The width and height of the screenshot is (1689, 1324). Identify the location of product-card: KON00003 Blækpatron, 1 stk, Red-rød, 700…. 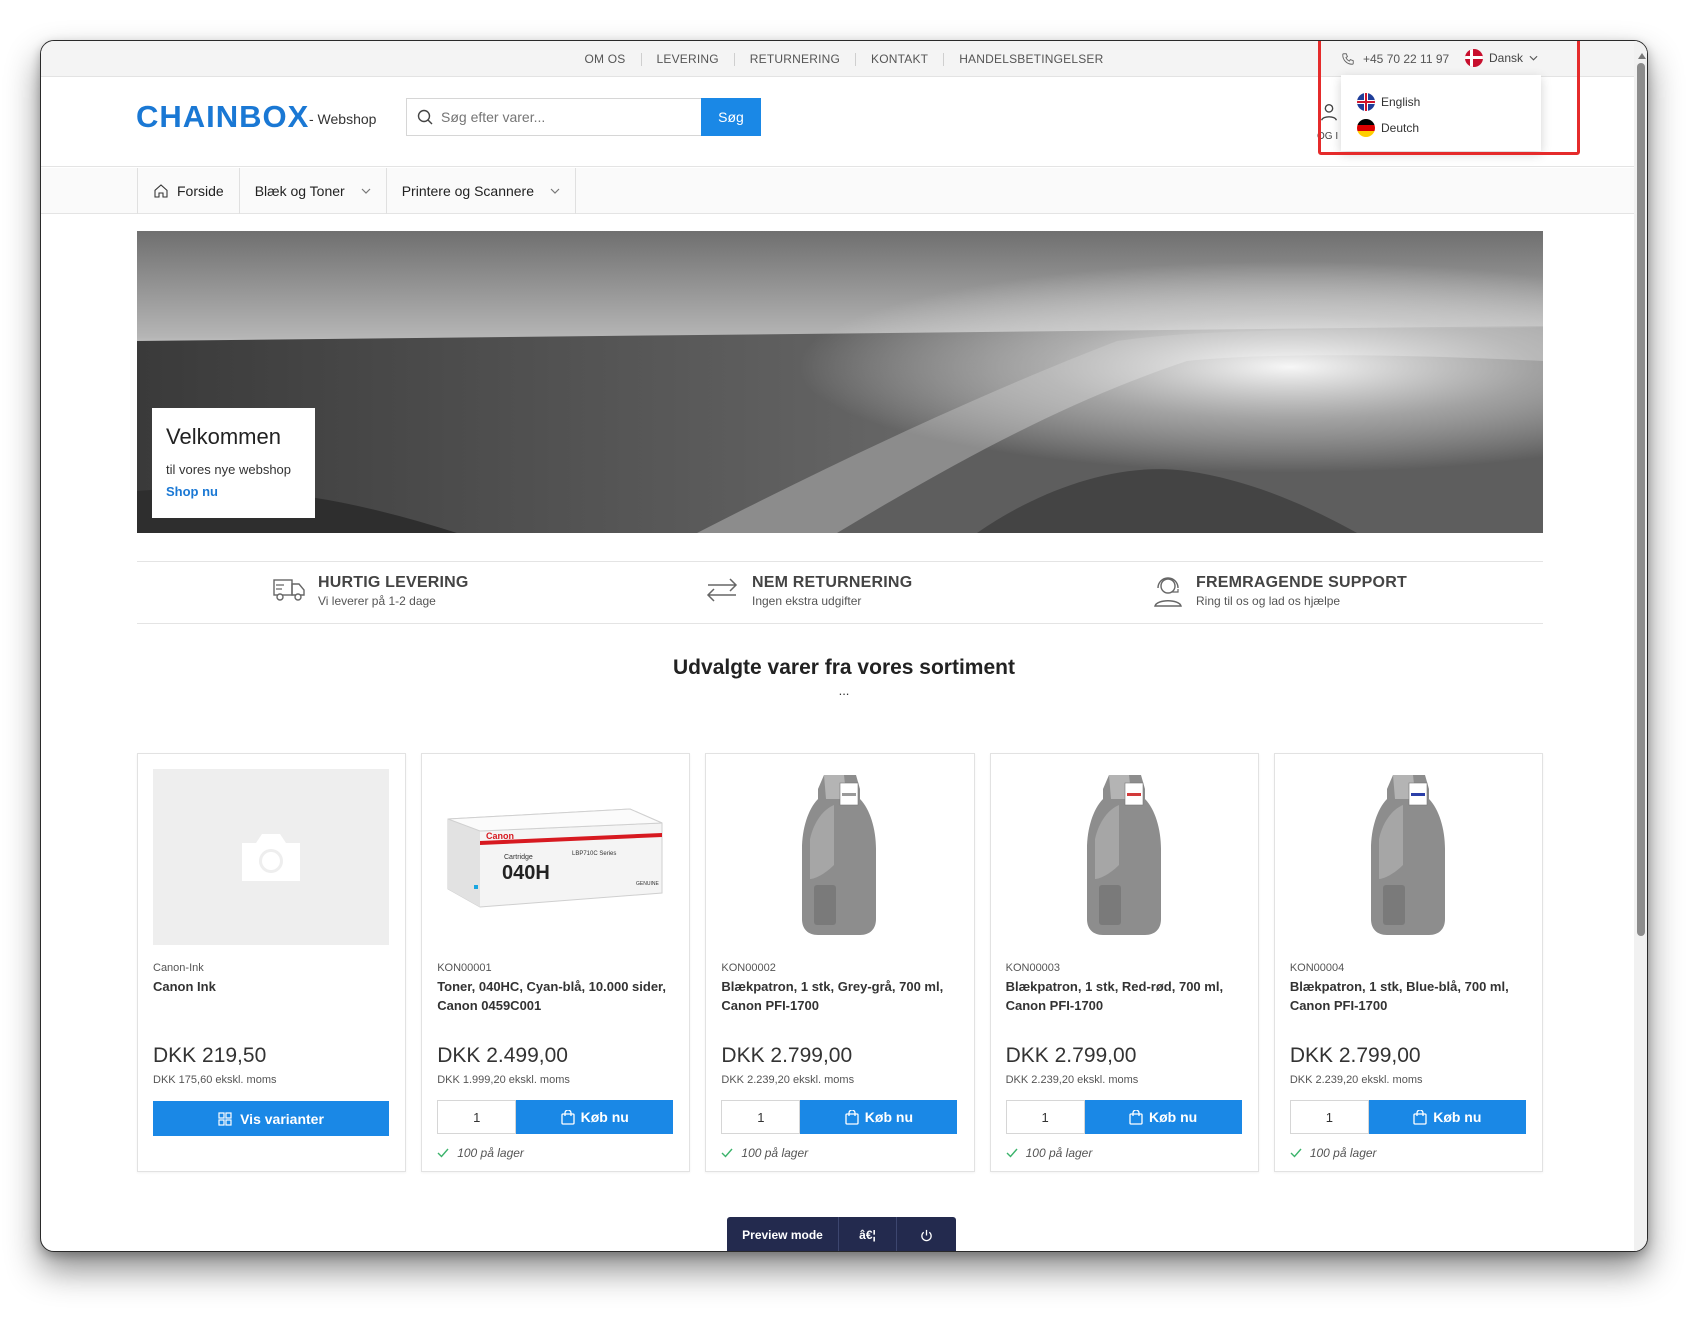
(1124, 962).